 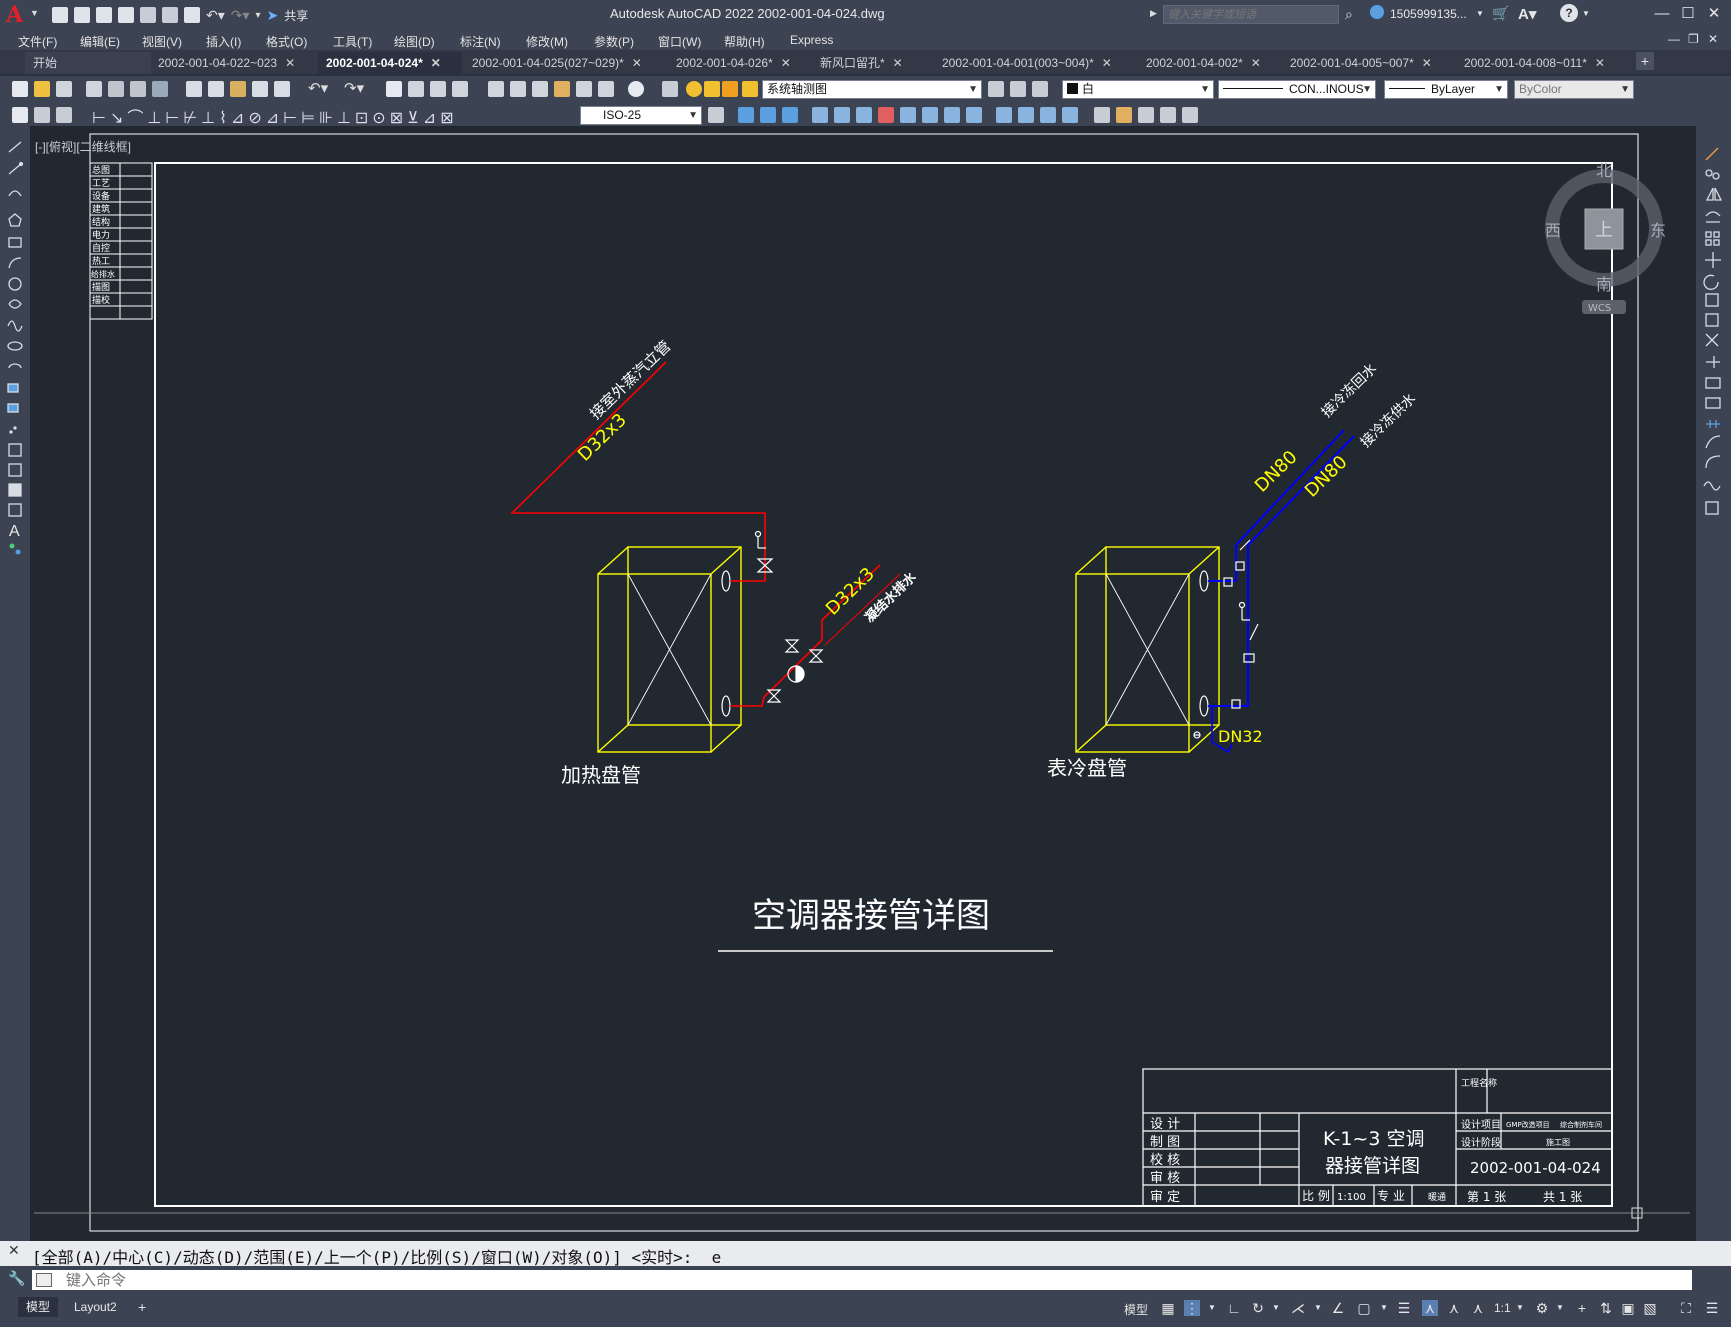 I want to click on save-as-icon, so click(x=126, y=15).